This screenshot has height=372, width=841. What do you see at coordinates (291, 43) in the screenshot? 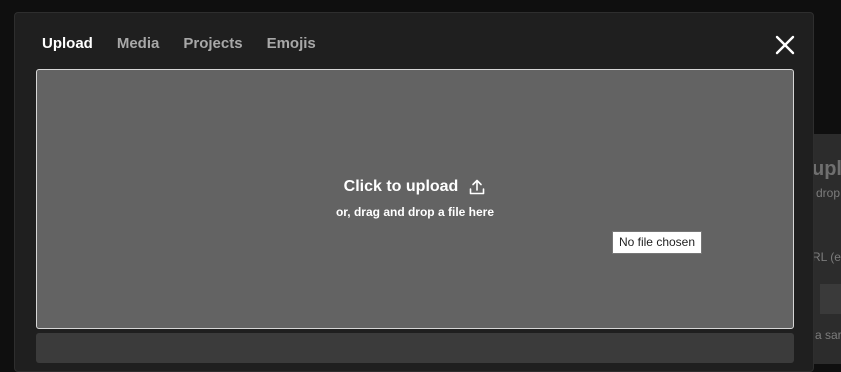
I see `tab-emojis: Emojis` at bounding box center [291, 43].